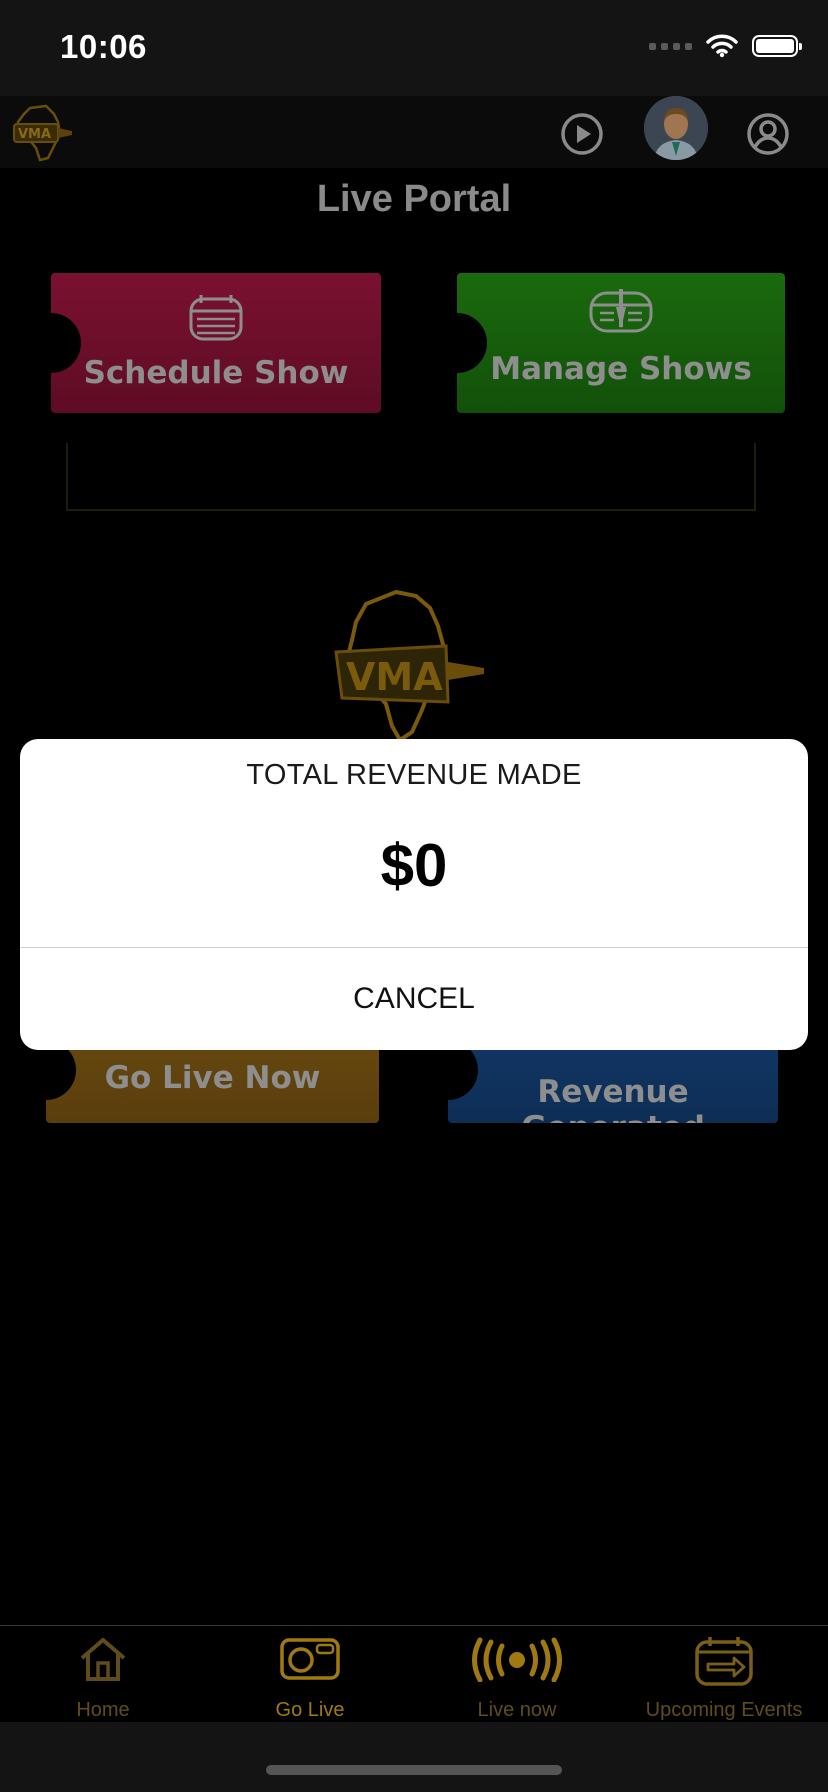 Image resolution: width=828 pixels, height=1792 pixels. What do you see at coordinates (676, 128) in the screenshot?
I see `avatar` at bounding box center [676, 128].